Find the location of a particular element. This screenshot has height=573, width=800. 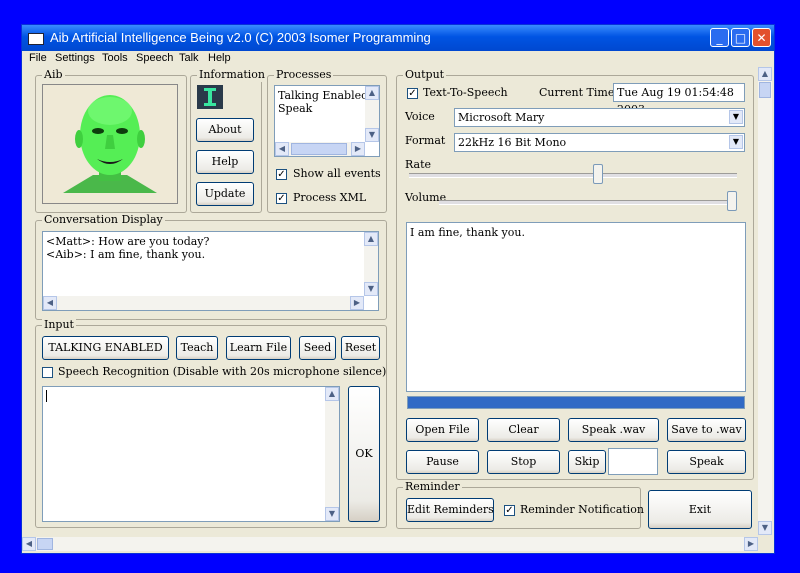

input-textarea: ▲ ▼ is located at coordinates (191, 454).